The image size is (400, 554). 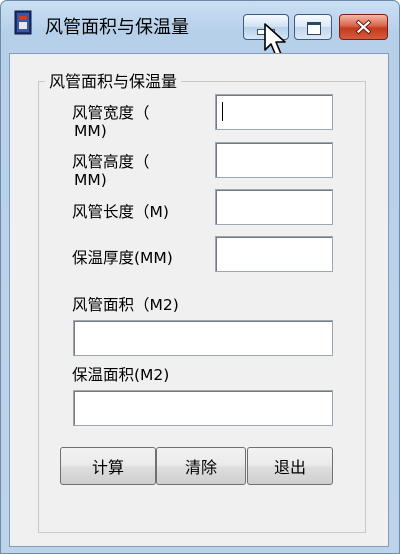 I want to click on duct-length-input, so click(x=274, y=207).